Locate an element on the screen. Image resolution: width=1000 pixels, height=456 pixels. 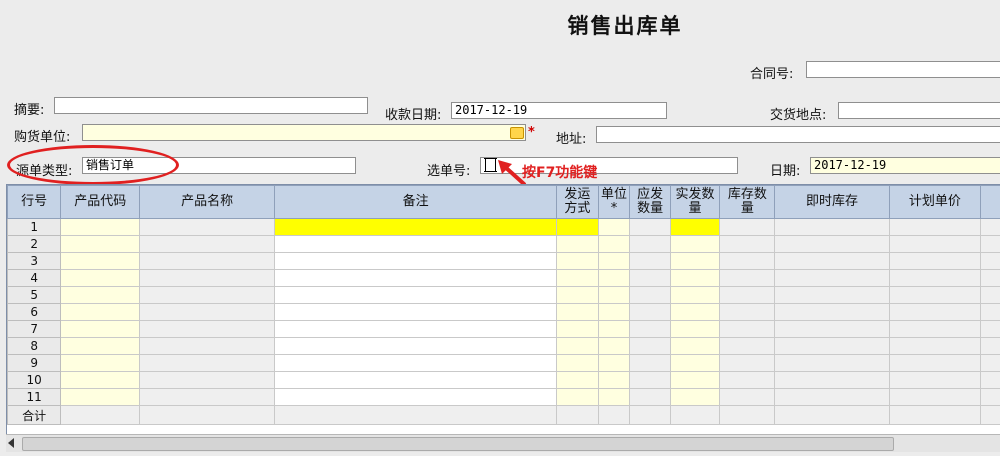
table-row: 9 is located at coordinates (503, 363).